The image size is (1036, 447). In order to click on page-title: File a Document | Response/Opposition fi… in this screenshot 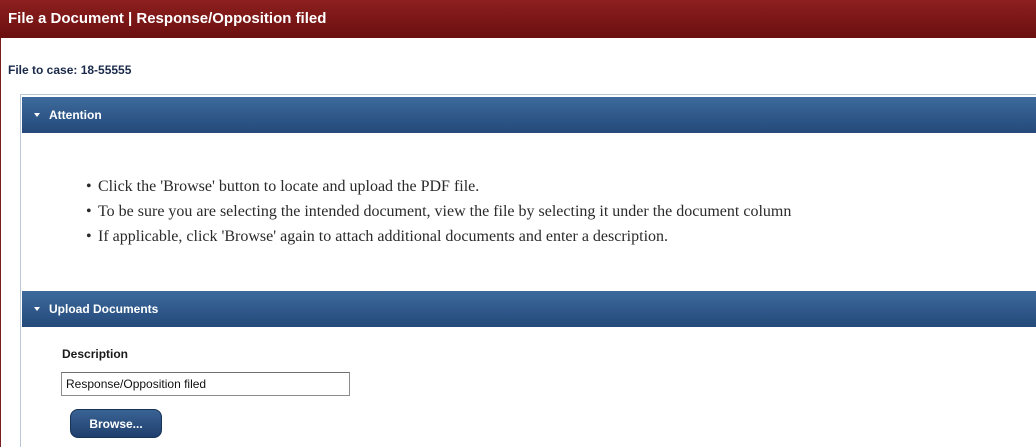, I will do `click(518, 19)`.